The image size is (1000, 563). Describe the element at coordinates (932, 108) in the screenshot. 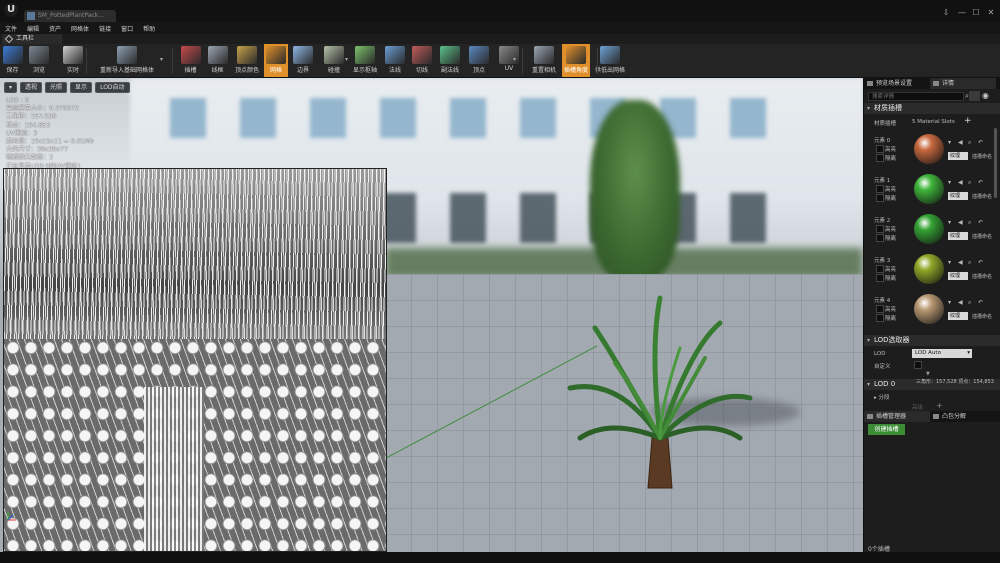

I see `material-slots-section-header: 材质插槽` at that location.